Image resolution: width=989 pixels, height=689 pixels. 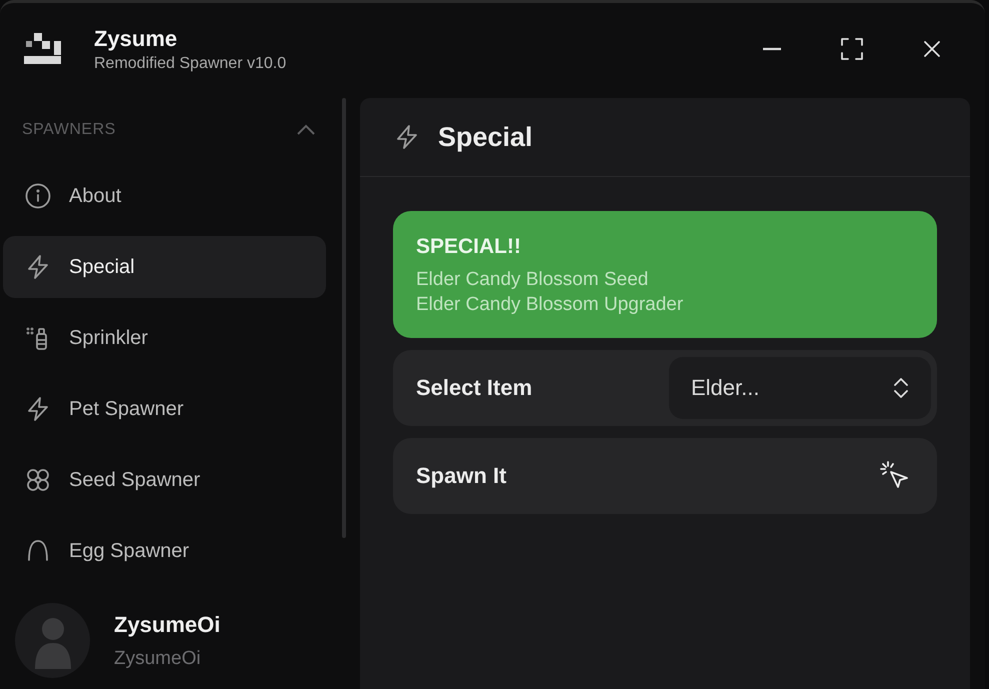 I want to click on sidebar-item: Pet Spawner, so click(x=164, y=409).